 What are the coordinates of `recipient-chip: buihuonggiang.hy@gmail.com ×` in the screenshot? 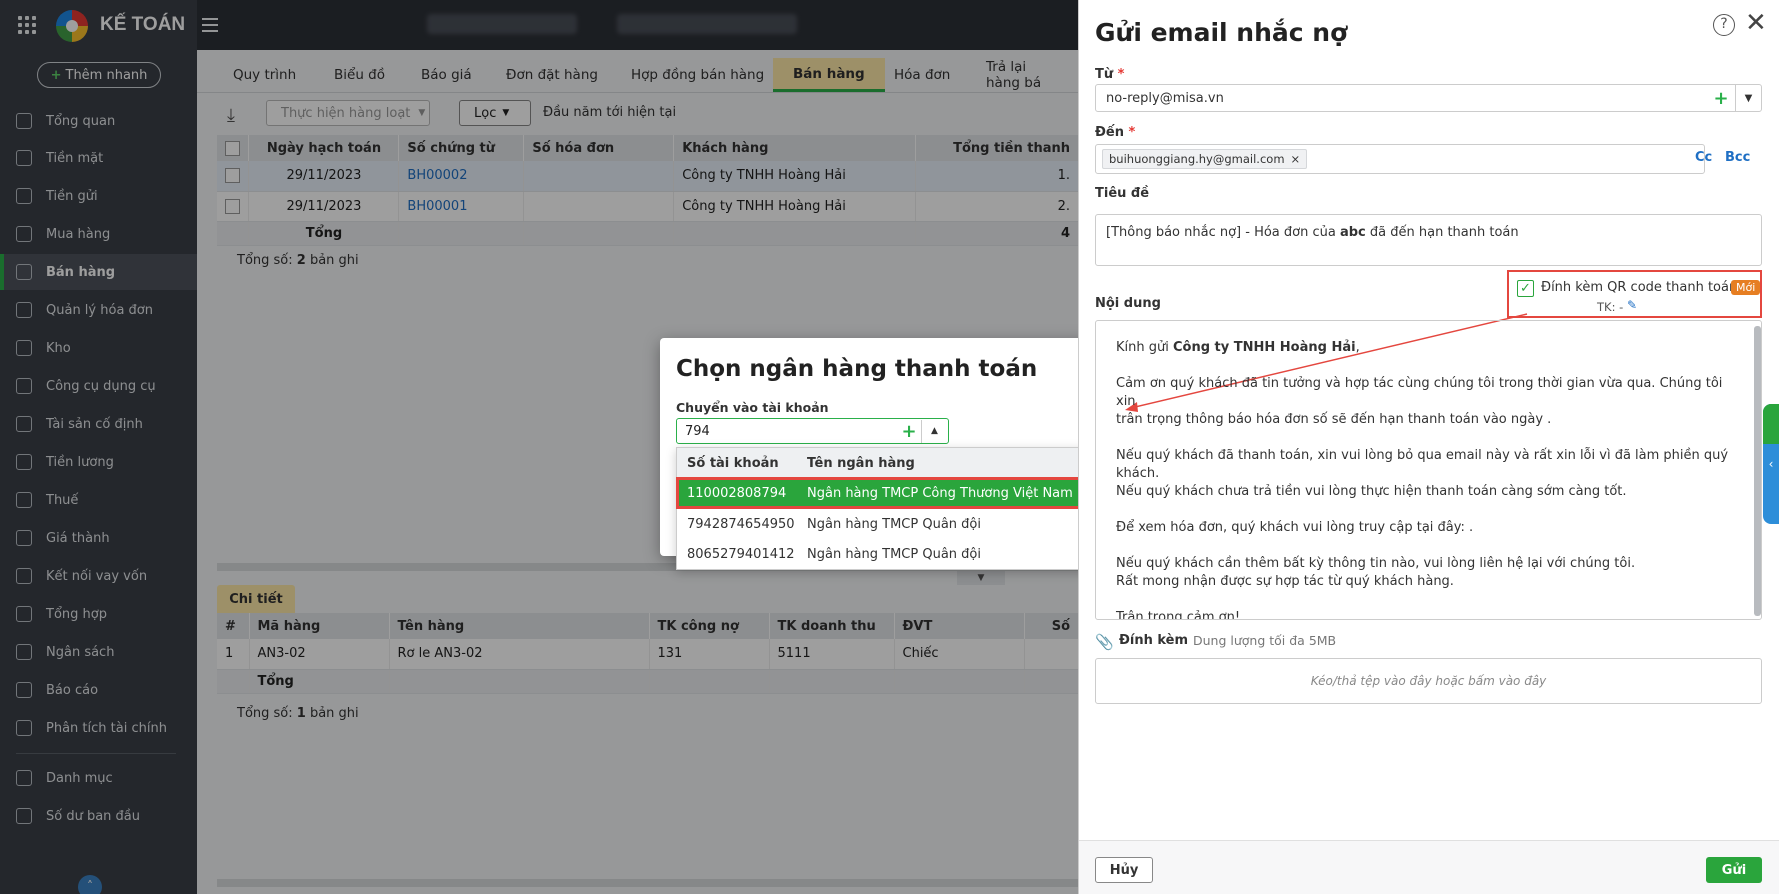 It's located at (1205, 159).